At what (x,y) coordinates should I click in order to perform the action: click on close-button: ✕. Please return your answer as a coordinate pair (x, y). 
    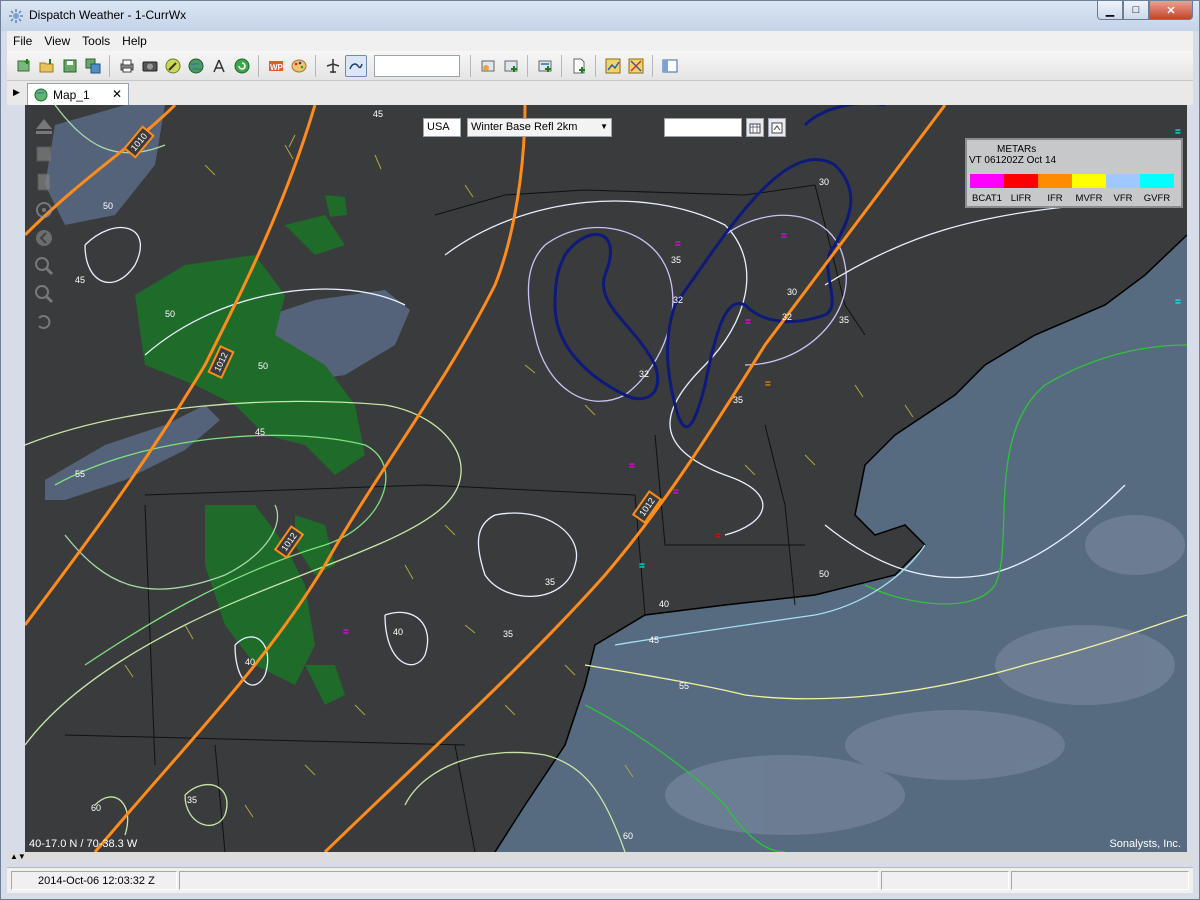
    Looking at the image, I should click on (1171, 10).